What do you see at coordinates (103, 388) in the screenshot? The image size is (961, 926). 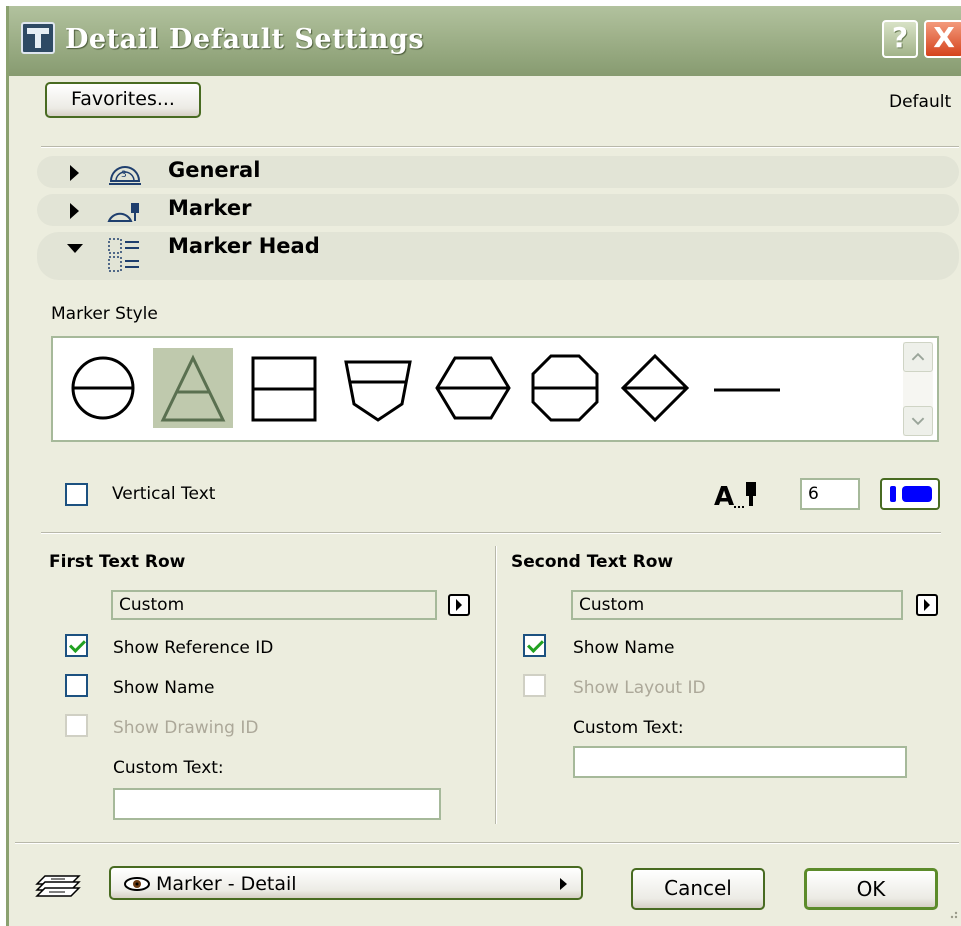 I see `marker-style-circle` at bounding box center [103, 388].